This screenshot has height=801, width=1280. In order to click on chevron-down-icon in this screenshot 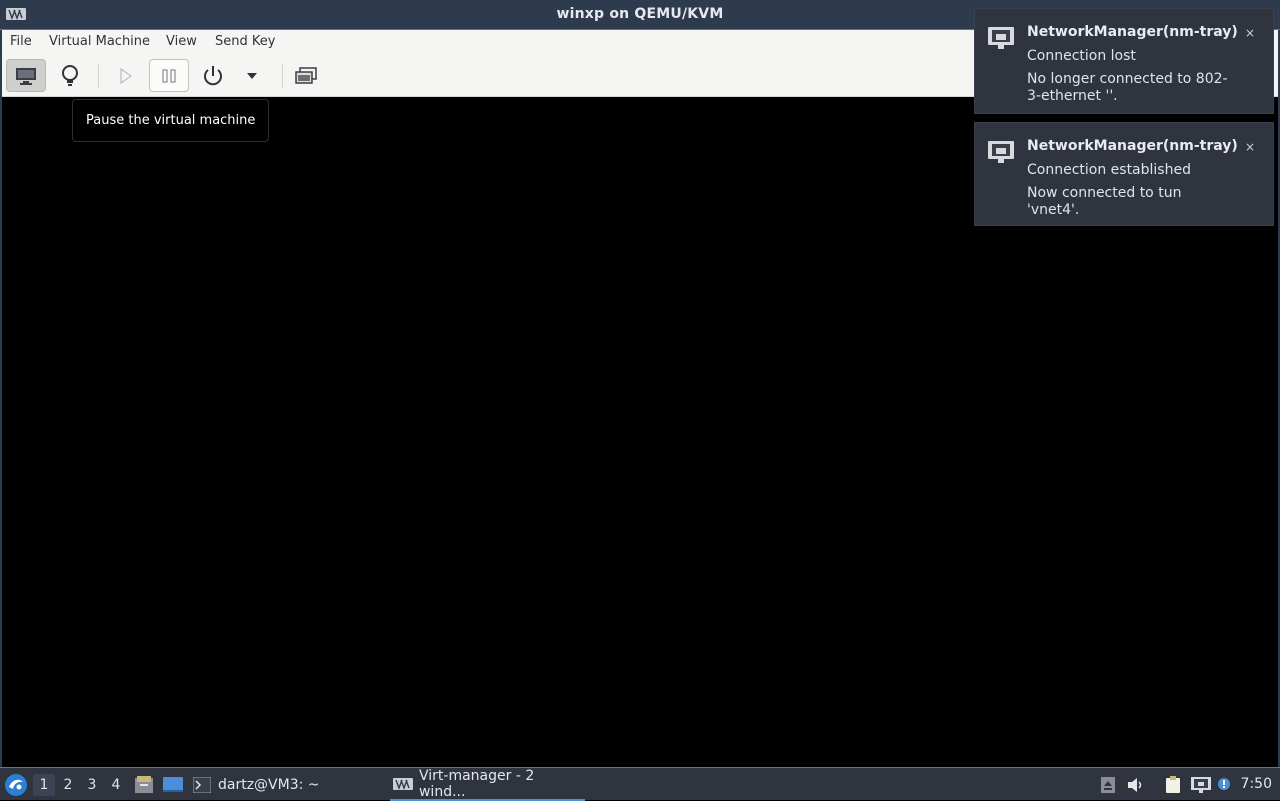, I will do `click(252, 75)`.